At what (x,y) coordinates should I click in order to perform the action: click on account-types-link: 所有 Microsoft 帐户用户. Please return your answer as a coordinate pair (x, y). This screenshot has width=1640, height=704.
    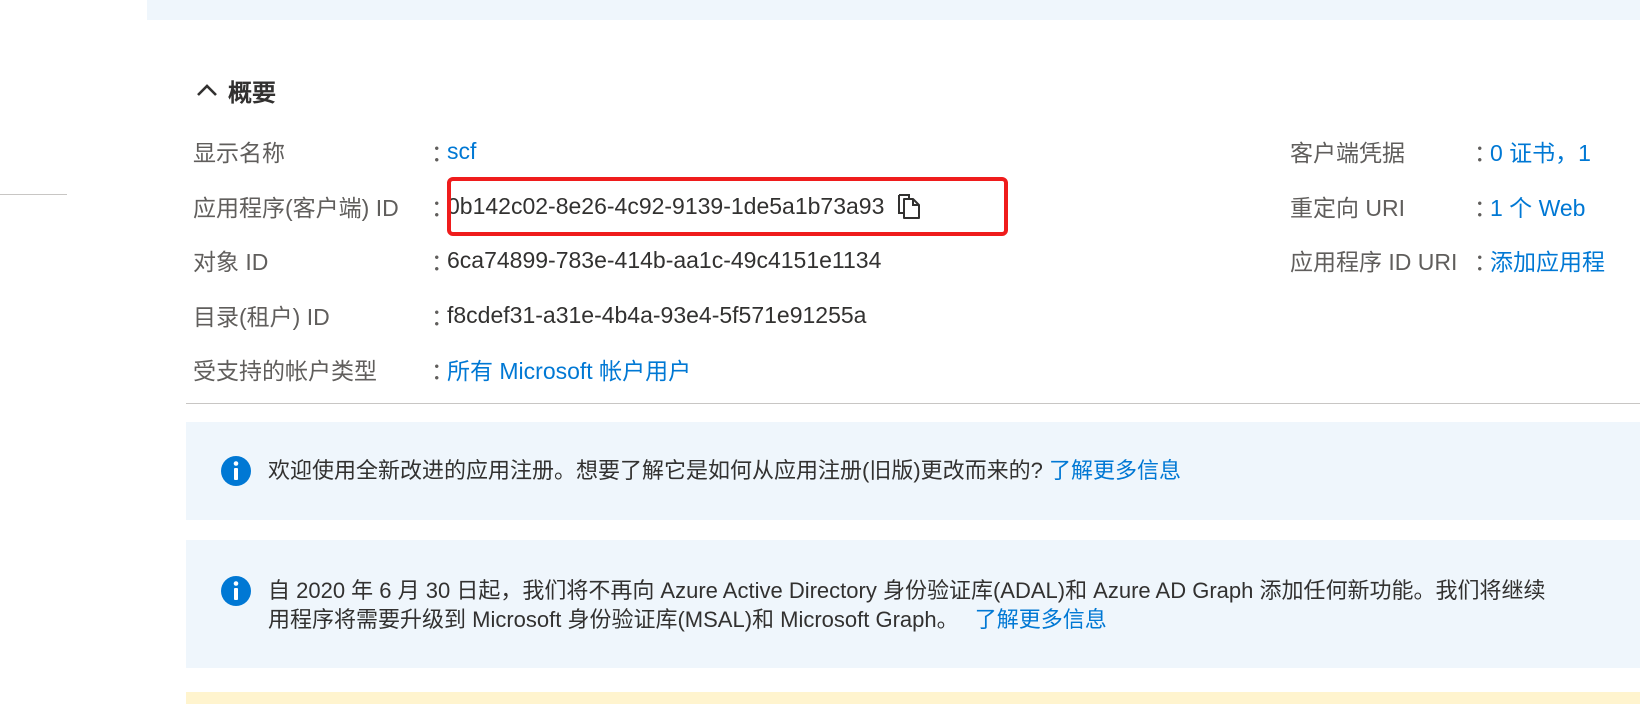
    Looking at the image, I should click on (569, 369).